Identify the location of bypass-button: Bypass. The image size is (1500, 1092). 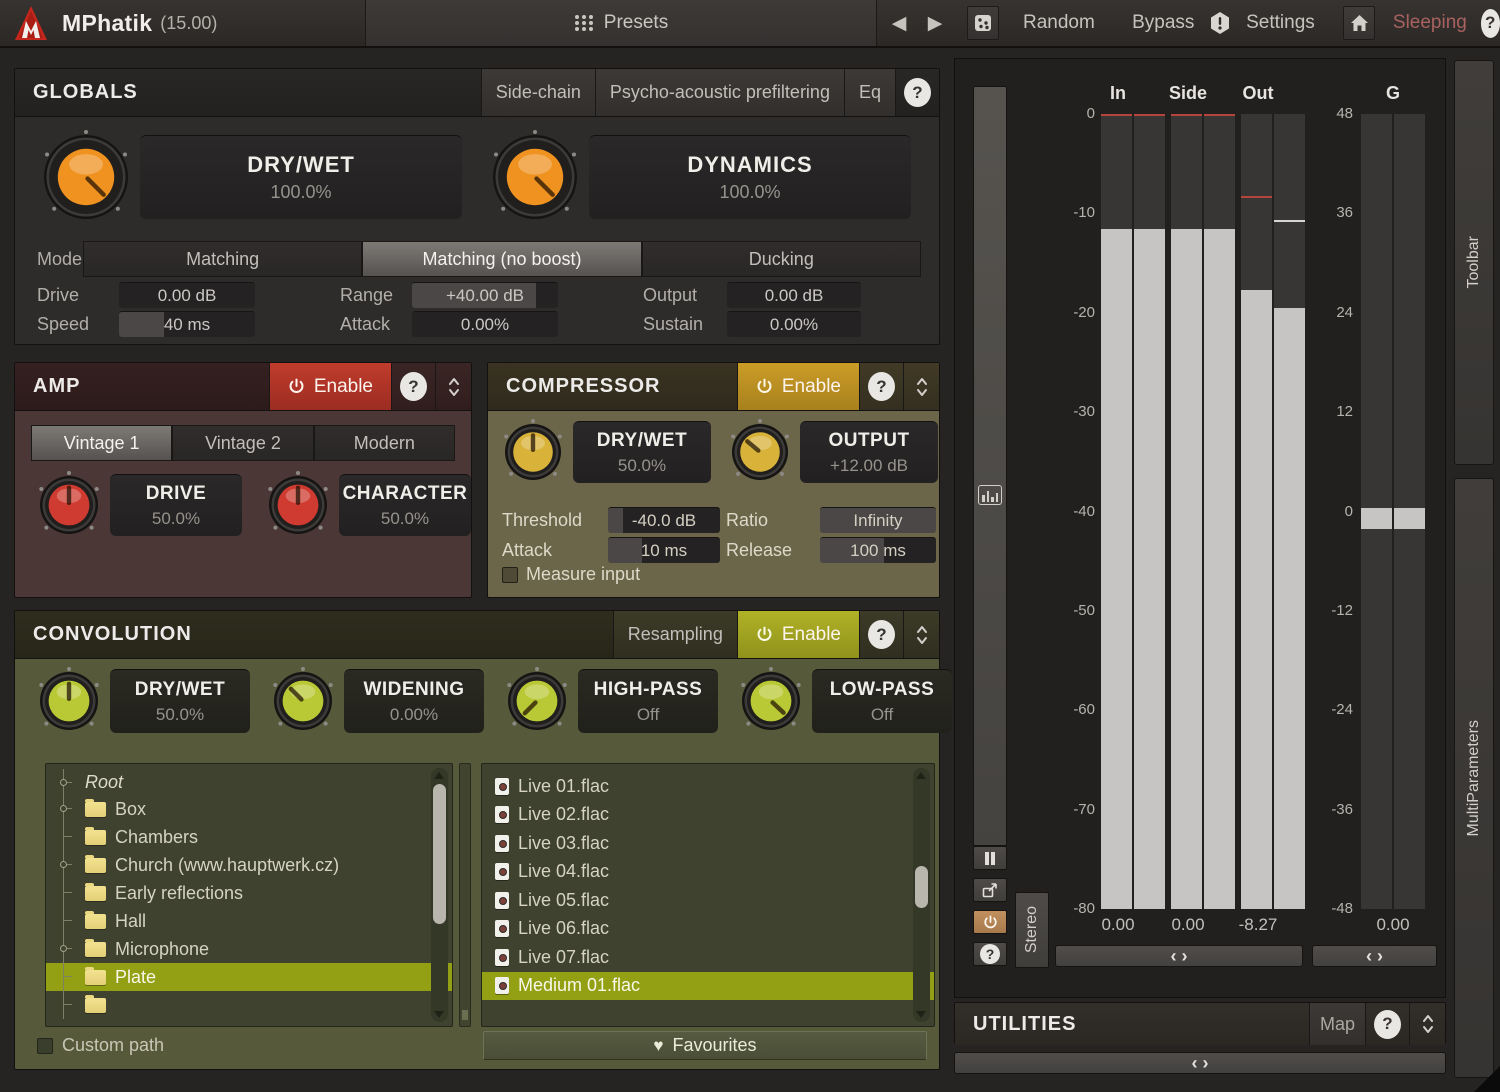
(1163, 23).